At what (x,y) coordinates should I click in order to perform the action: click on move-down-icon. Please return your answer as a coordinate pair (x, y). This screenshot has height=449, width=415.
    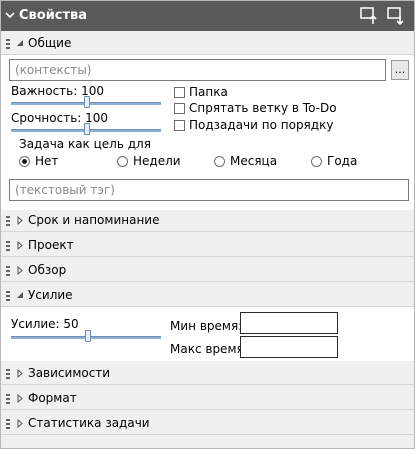
    Looking at the image, I should click on (396, 16).